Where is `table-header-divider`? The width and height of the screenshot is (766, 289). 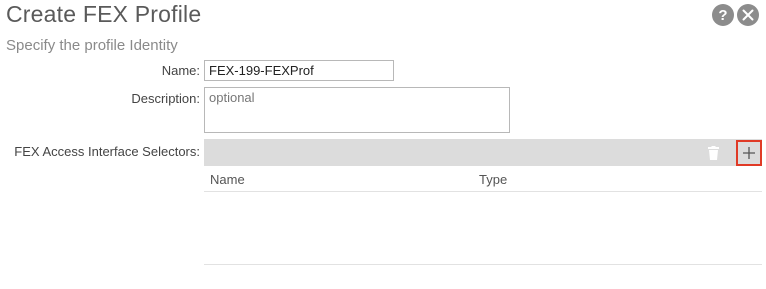 table-header-divider is located at coordinates (483, 191).